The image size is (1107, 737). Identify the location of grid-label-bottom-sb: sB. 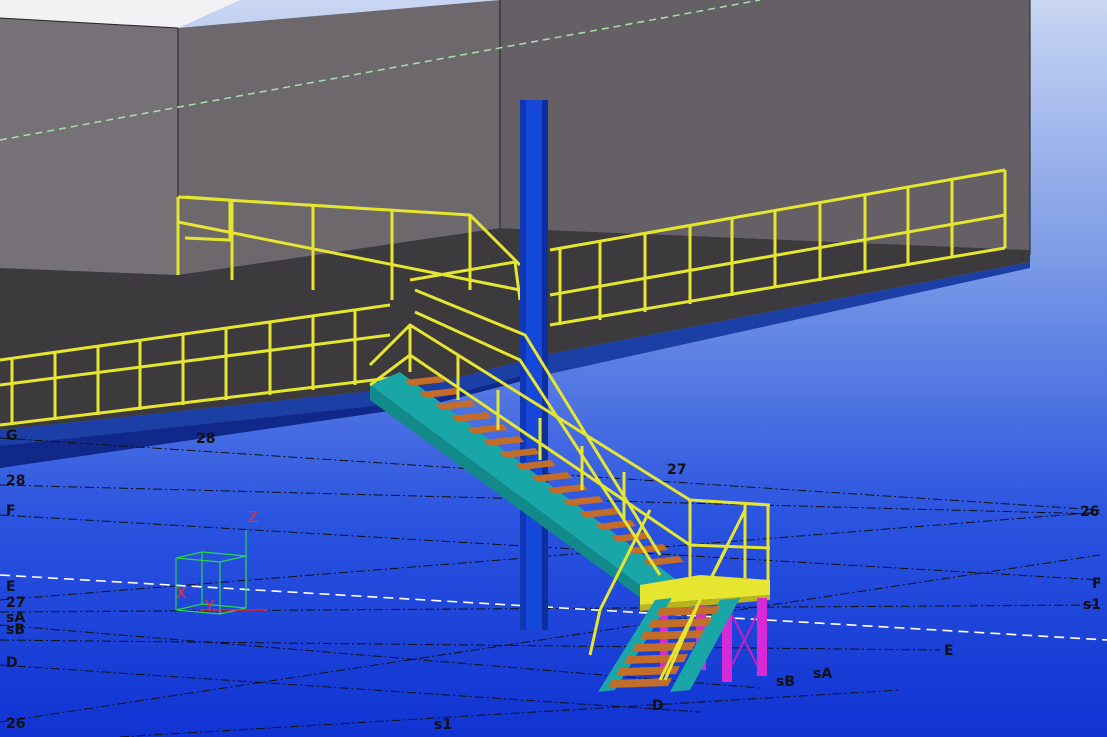
(785, 682).